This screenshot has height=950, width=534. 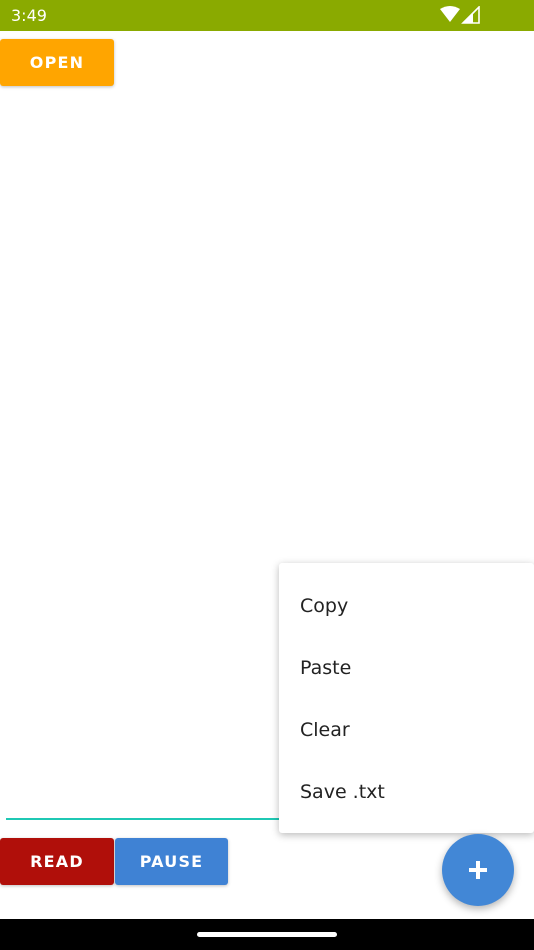 I want to click on add-fab-button, so click(x=478, y=870).